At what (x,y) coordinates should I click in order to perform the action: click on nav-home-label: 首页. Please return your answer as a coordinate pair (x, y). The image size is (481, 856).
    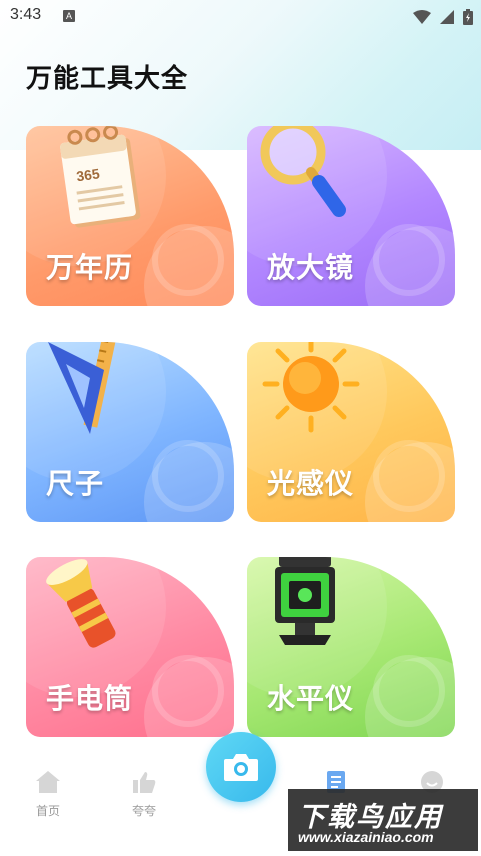
    Looking at the image, I should click on (47, 811).